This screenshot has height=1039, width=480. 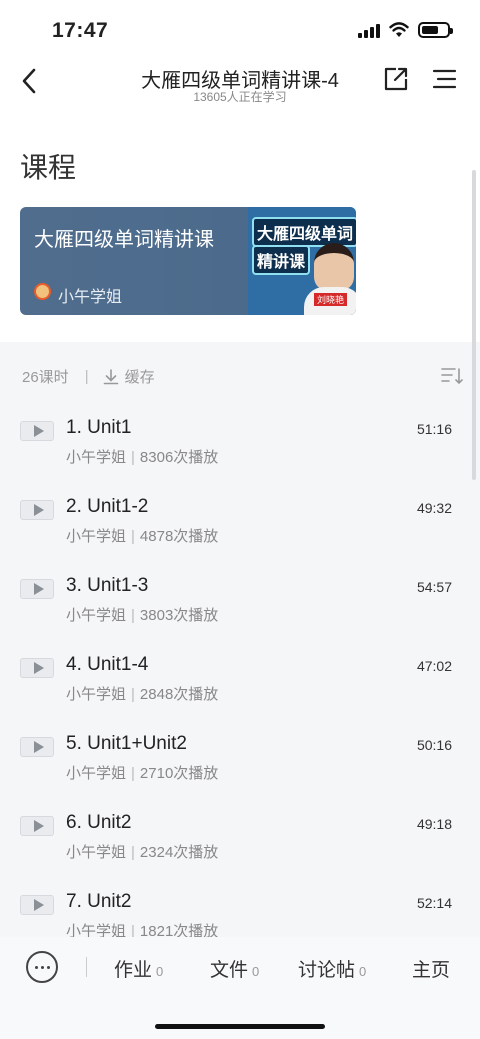 What do you see at coordinates (434, 824) in the screenshot?
I see `lesson-duration: 49:18` at bounding box center [434, 824].